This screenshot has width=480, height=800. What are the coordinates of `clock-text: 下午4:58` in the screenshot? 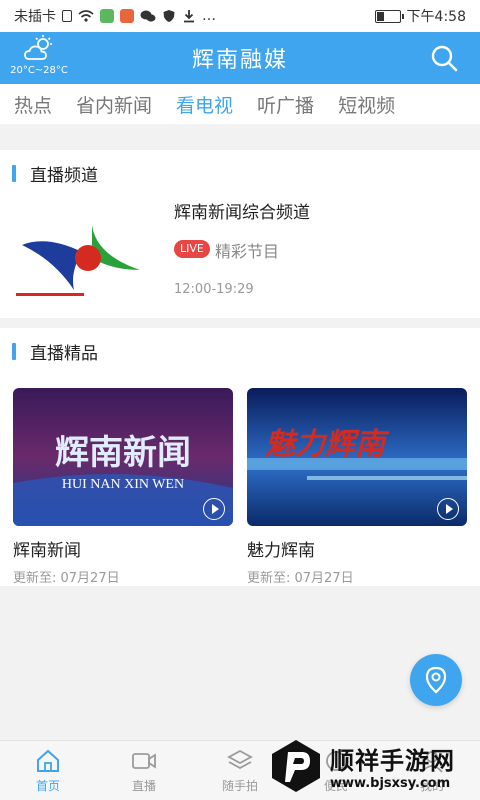 It's located at (436, 17).